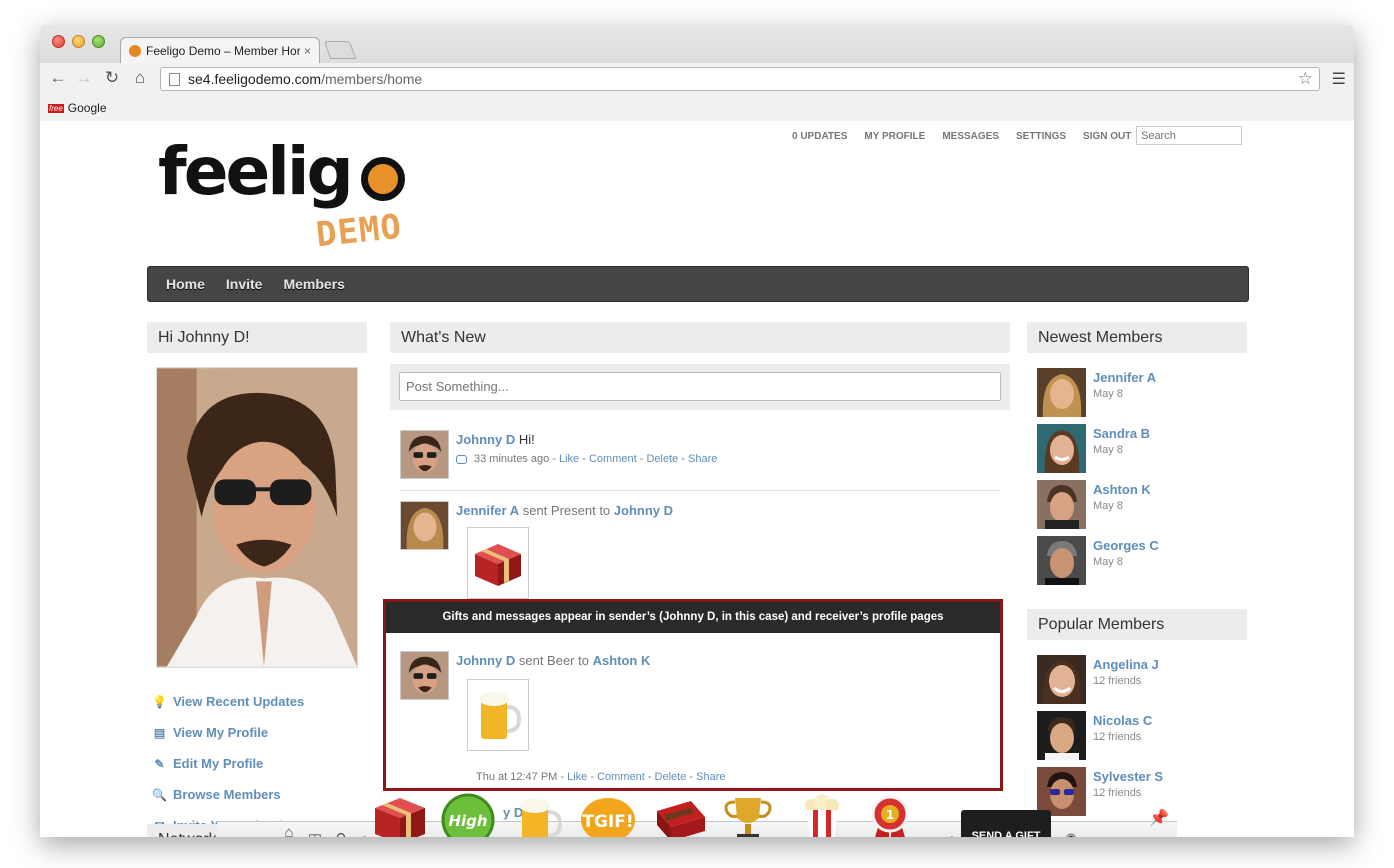 This screenshot has height=868, width=1394. I want to click on popular-members-header: Popular Members, so click(1137, 624).